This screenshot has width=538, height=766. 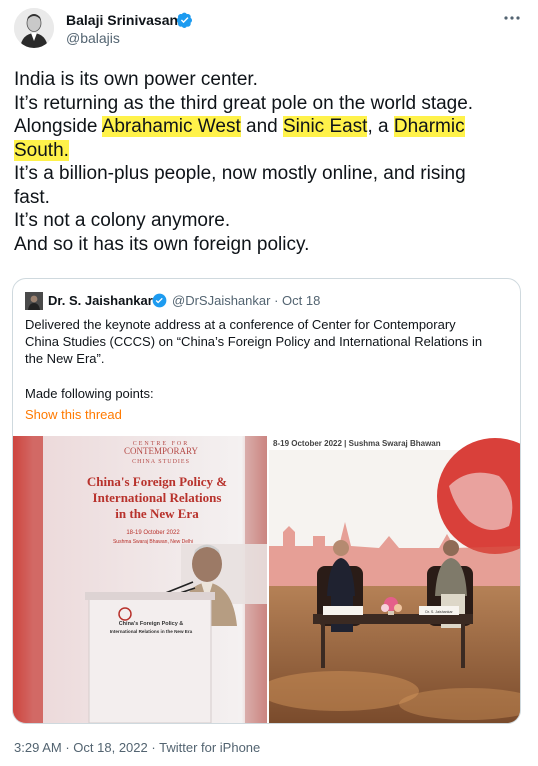 I want to click on quoted-author-name: Dr. S. Jaishankar, so click(x=100, y=300).